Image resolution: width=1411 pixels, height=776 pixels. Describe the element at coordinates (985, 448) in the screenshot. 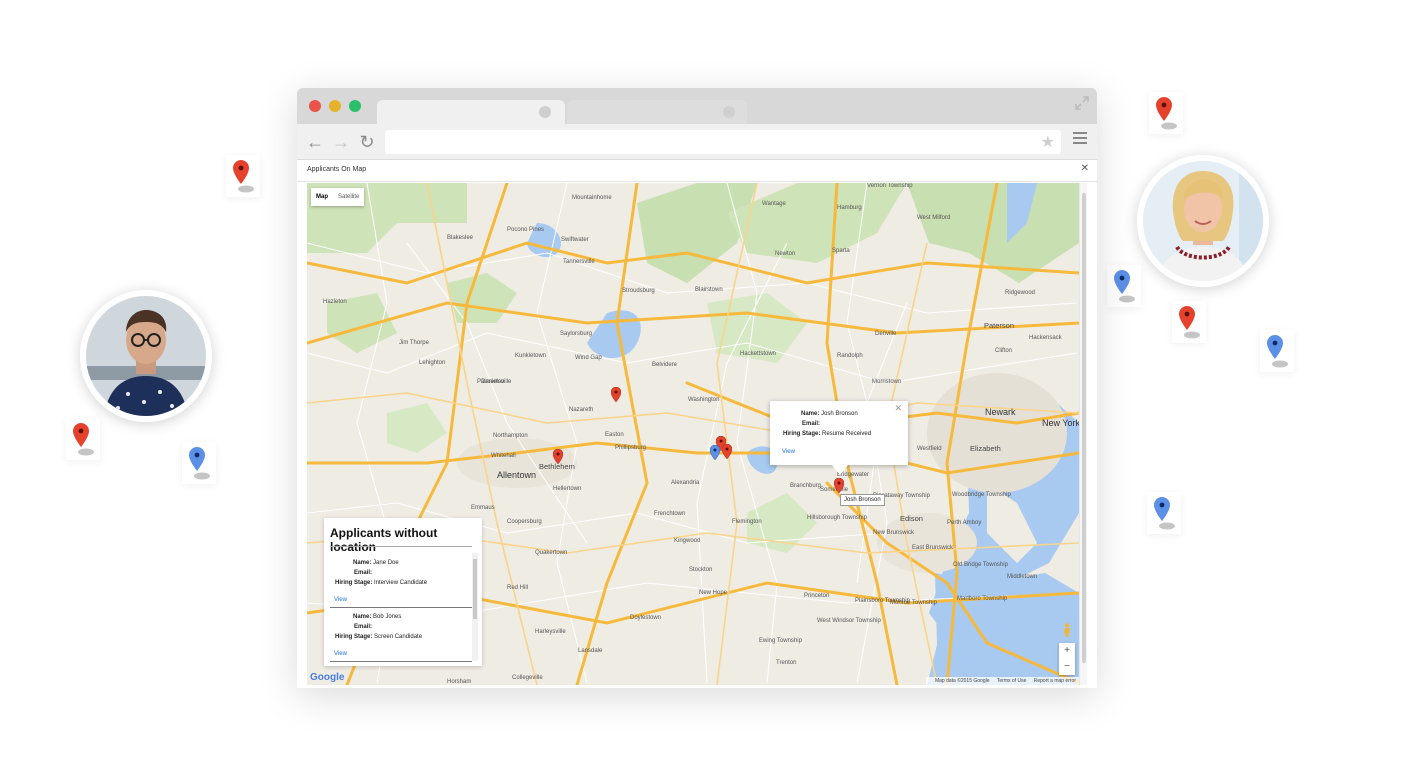

I see `map-label: Elizabeth` at that location.